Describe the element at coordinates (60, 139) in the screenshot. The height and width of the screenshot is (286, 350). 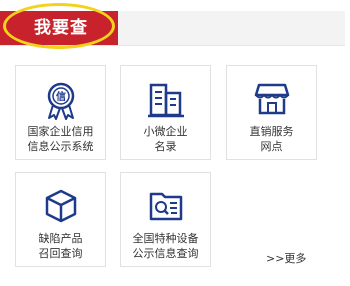
I see `tile-label: 国家企业信用 信息公示系统` at that location.